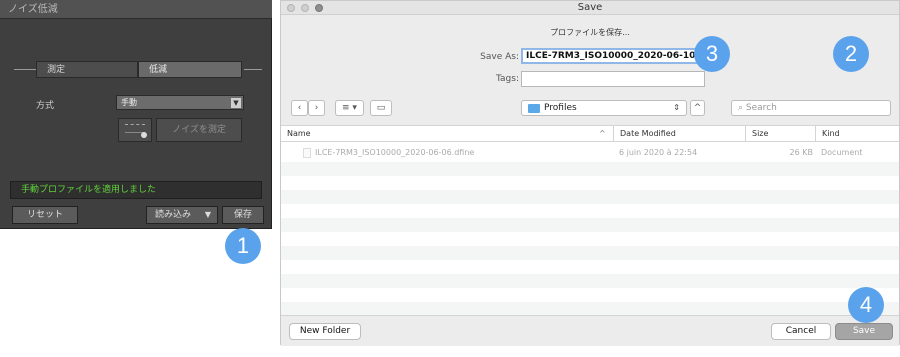 The height and width of the screenshot is (357, 900). What do you see at coordinates (801, 152) in the screenshot?
I see `file-size: 26 KB` at bounding box center [801, 152].